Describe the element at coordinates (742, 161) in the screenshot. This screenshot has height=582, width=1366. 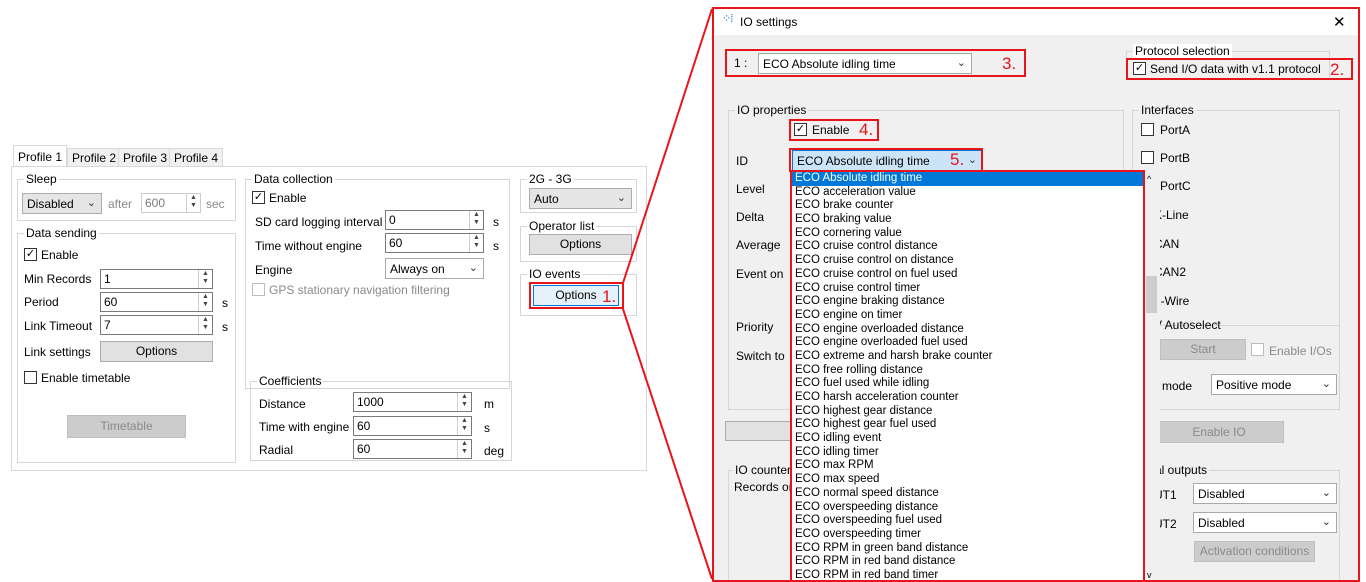
I see `id-label: ID` at that location.